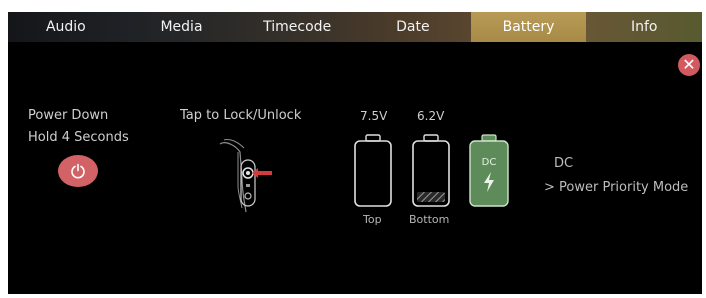 The height and width of the screenshot is (298, 706). I want to click on power-down-label: Power Down, so click(68, 115).